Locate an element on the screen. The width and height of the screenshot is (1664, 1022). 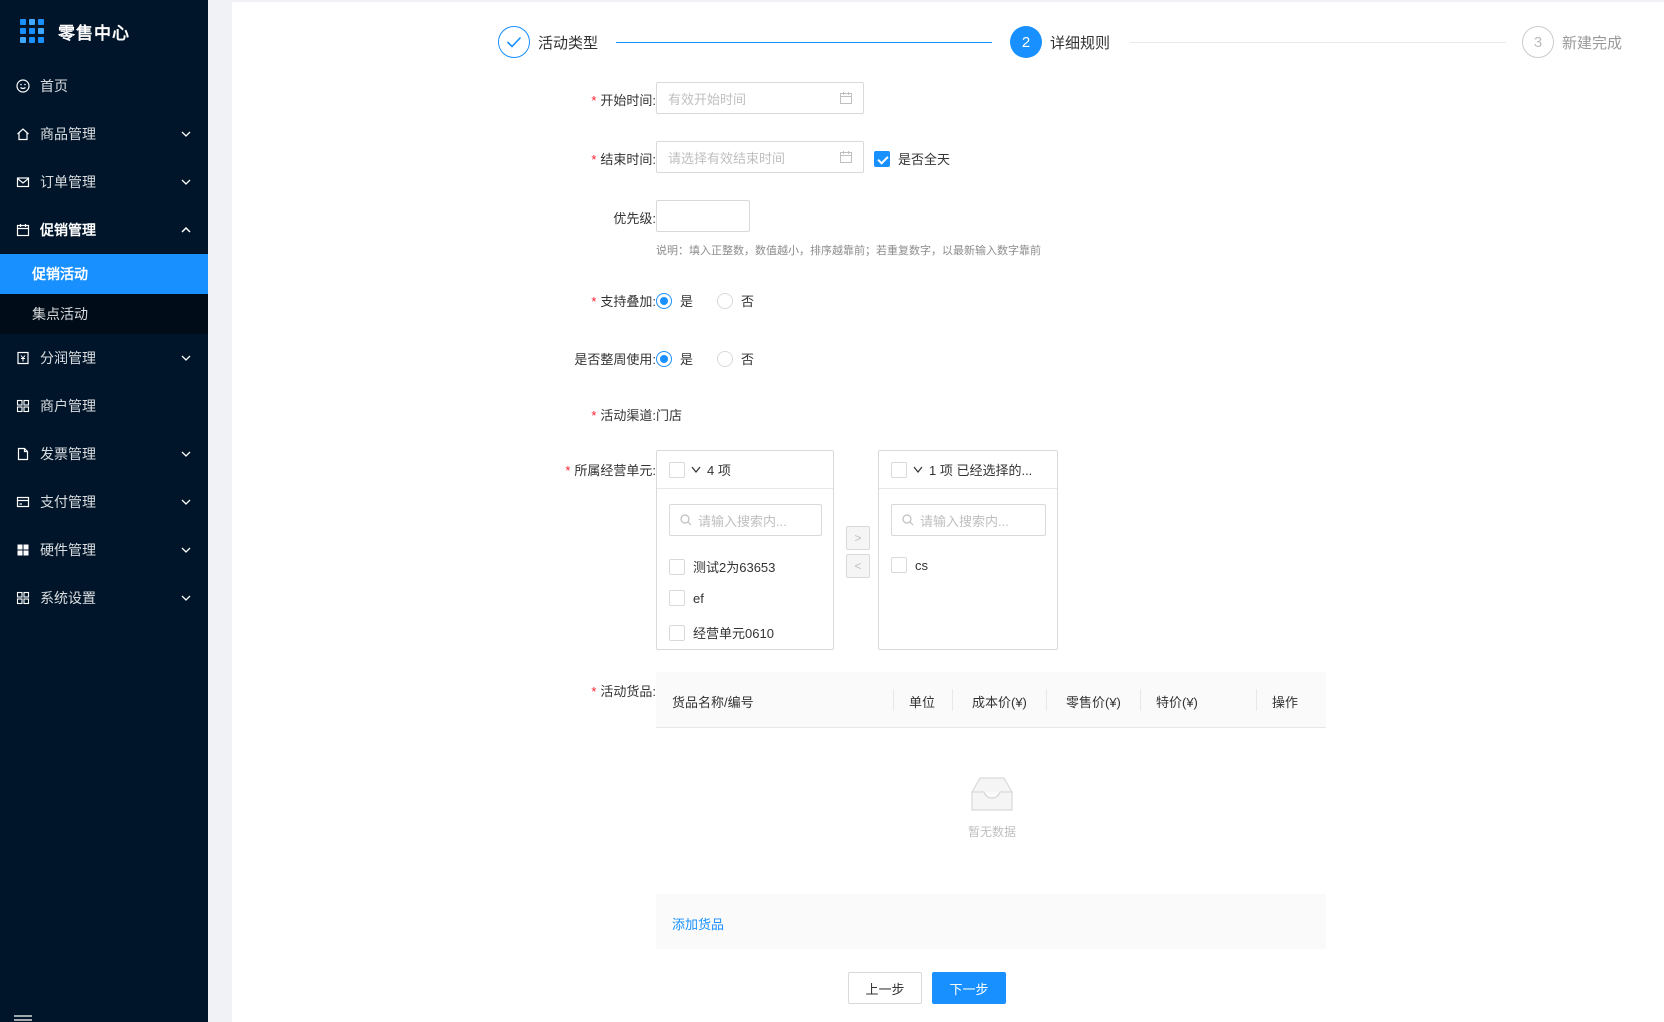
move-right-button: > is located at coordinates (858, 538).